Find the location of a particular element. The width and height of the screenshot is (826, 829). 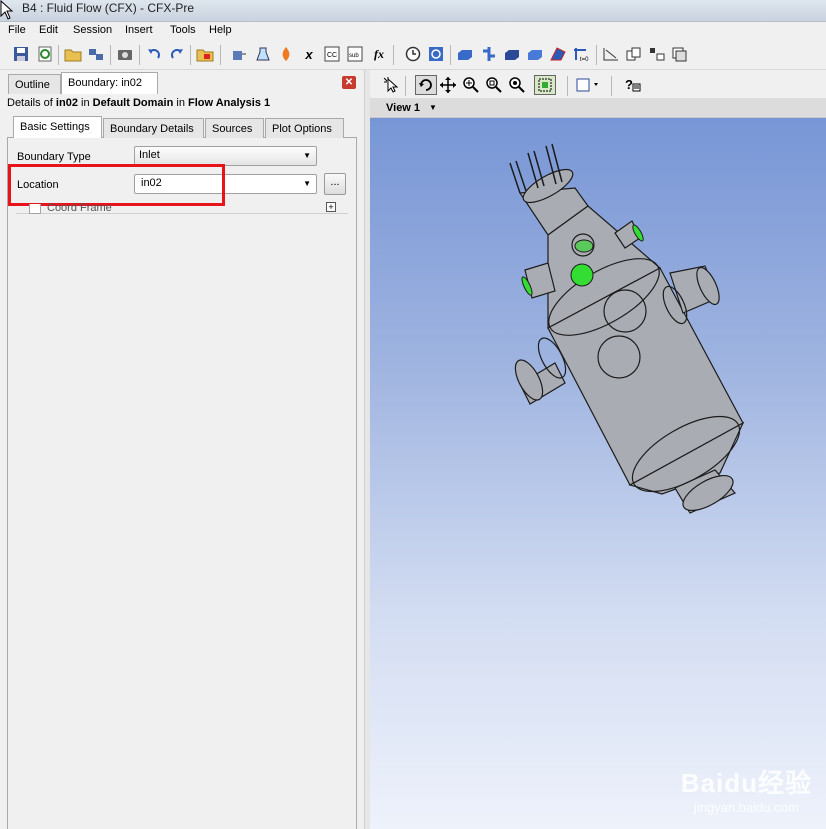

details-prefix: Details of is located at coordinates (30, 103).